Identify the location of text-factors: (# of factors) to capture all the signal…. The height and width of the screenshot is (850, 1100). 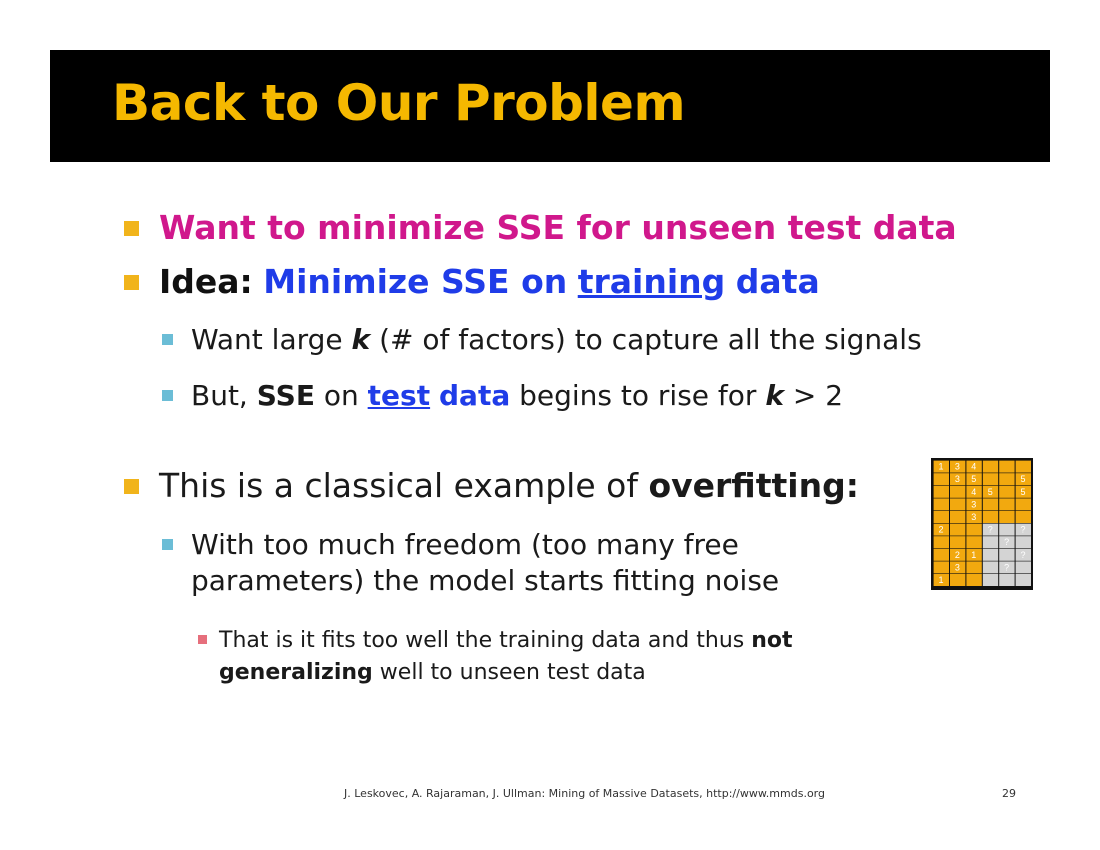
(650, 339).